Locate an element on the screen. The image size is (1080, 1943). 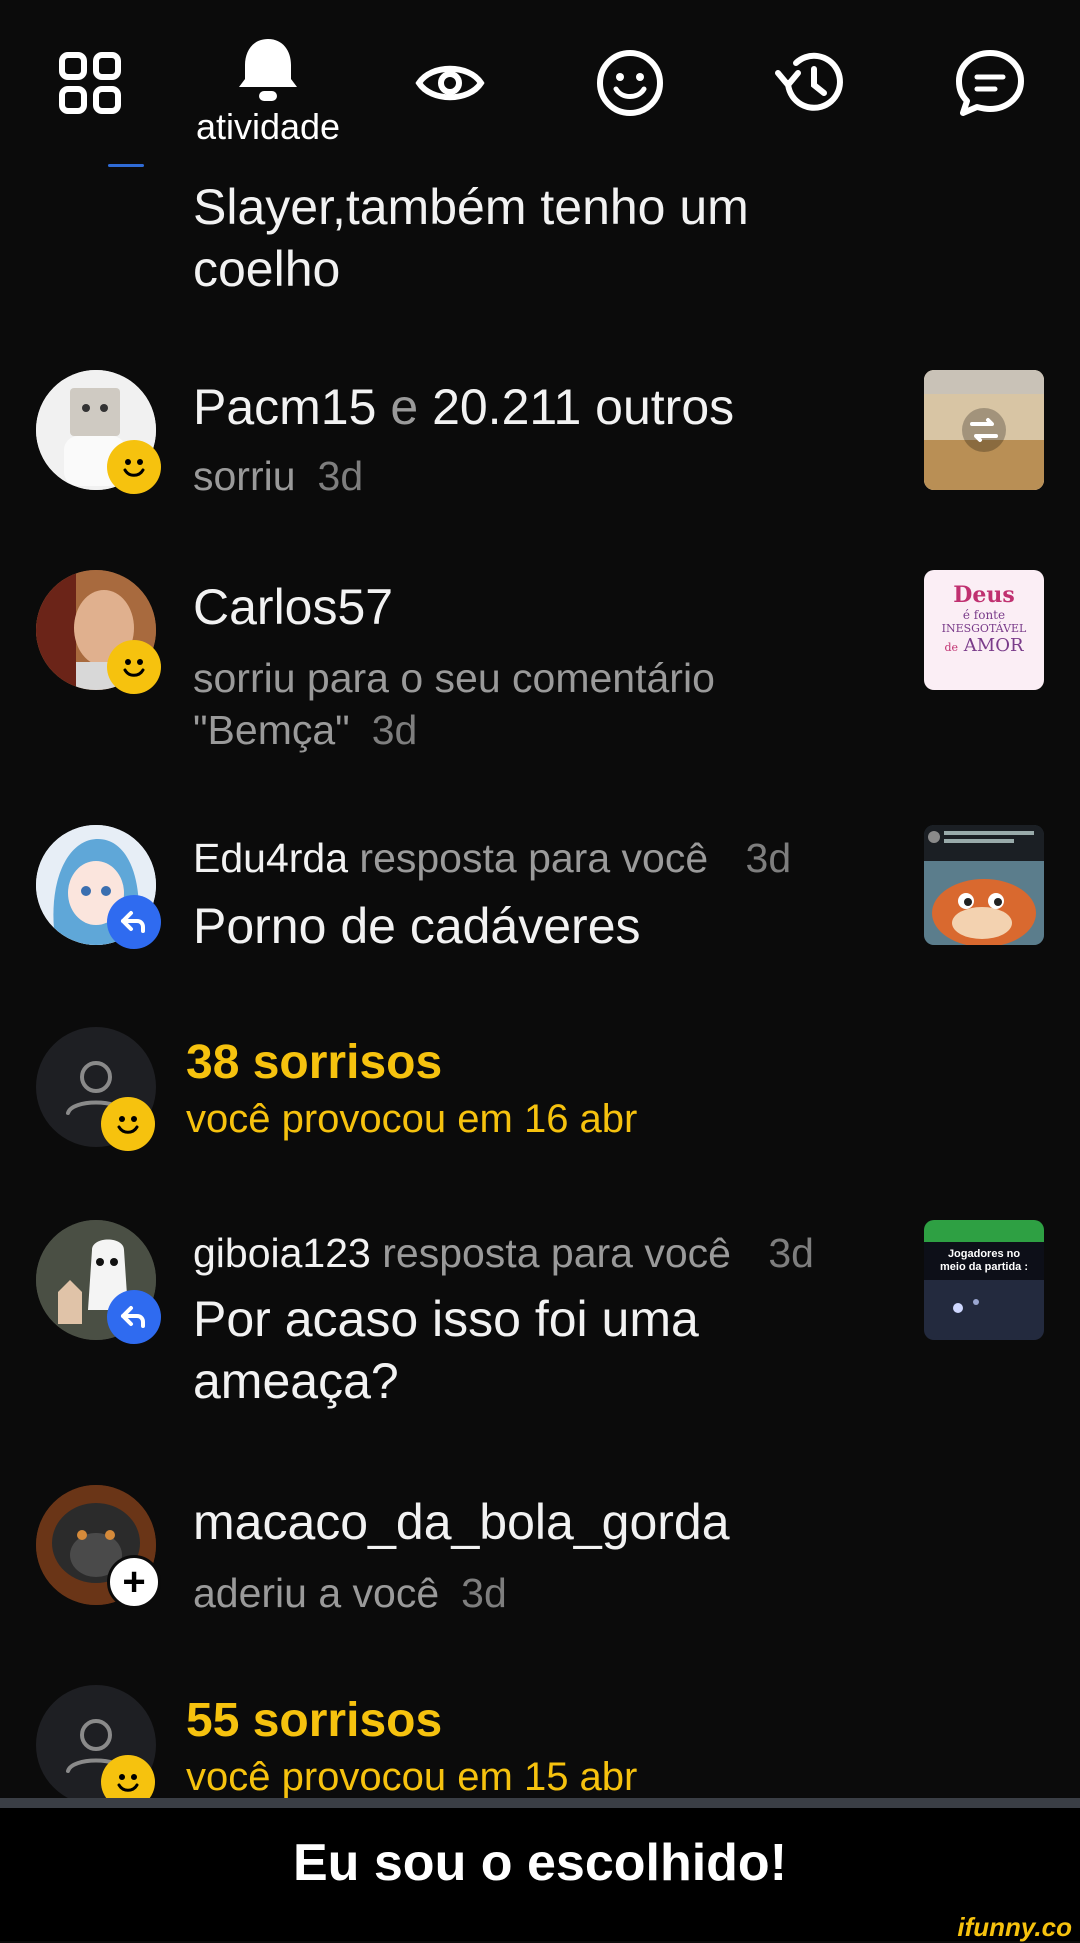
activity-title: Edu4rda resposta para você 3d is located at coordinates (492, 858).